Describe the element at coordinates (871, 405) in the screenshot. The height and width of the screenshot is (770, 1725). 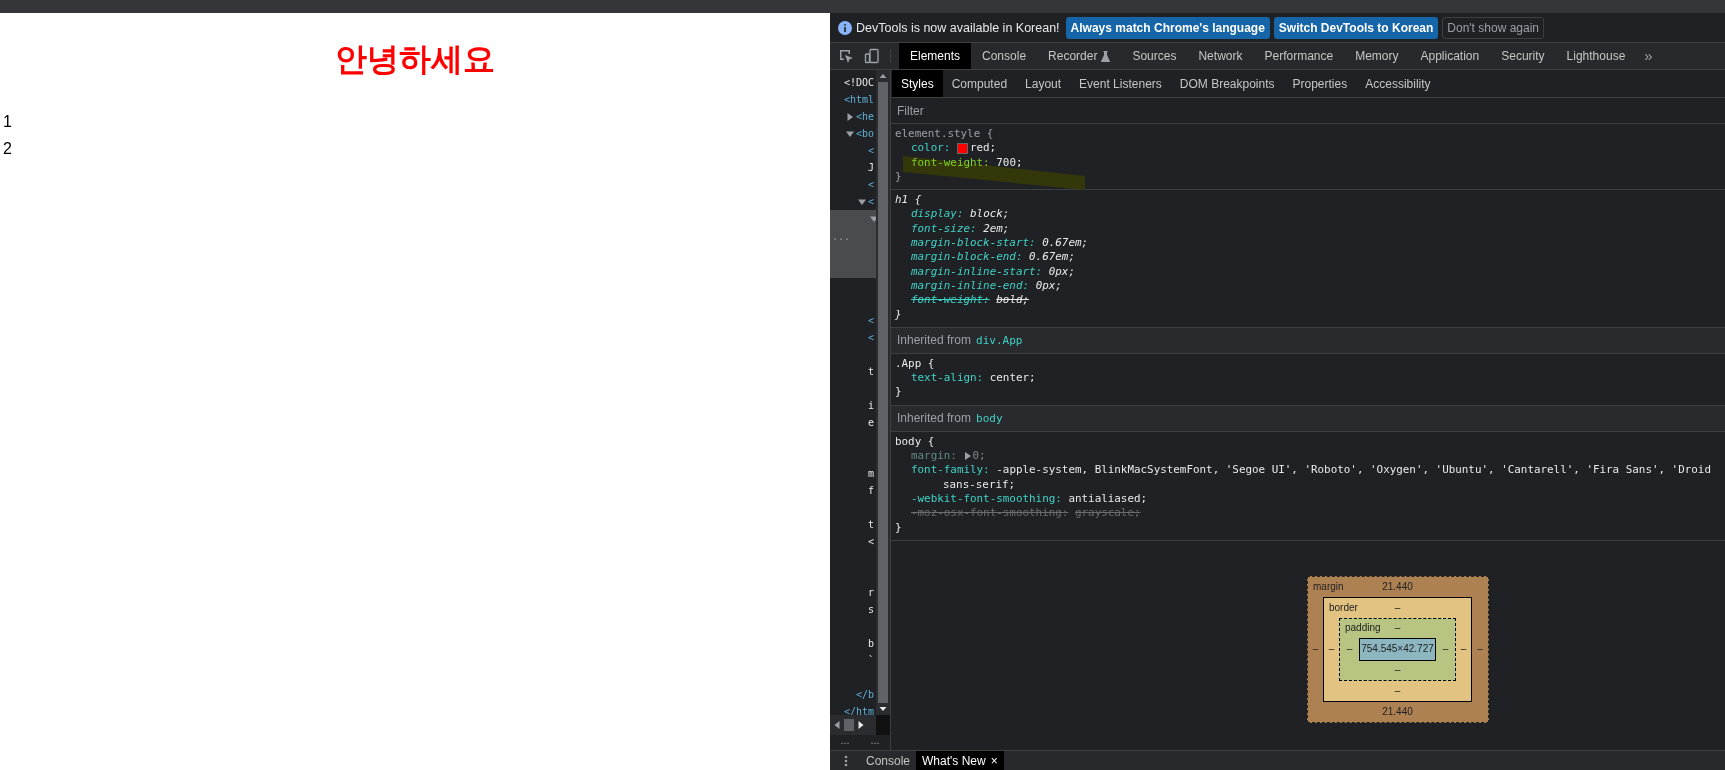
I see `node-text: i` at that location.